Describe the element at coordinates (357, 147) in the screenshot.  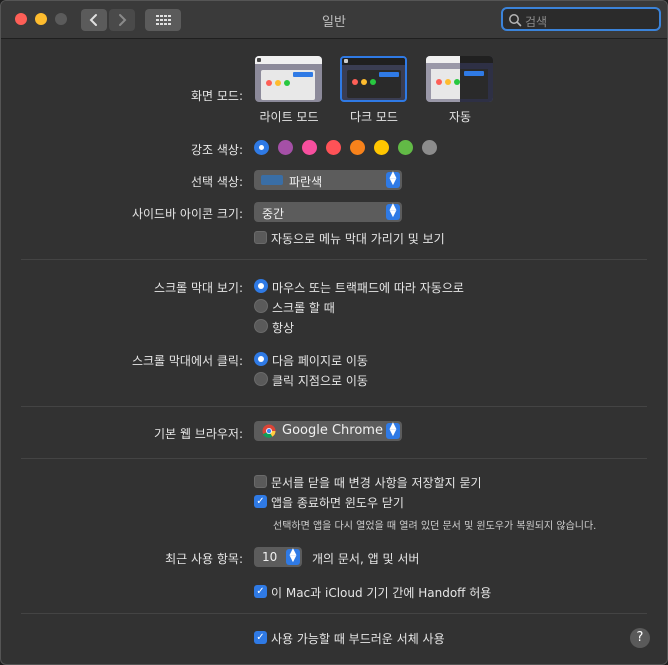
I see `accent-orange-swatch` at that location.